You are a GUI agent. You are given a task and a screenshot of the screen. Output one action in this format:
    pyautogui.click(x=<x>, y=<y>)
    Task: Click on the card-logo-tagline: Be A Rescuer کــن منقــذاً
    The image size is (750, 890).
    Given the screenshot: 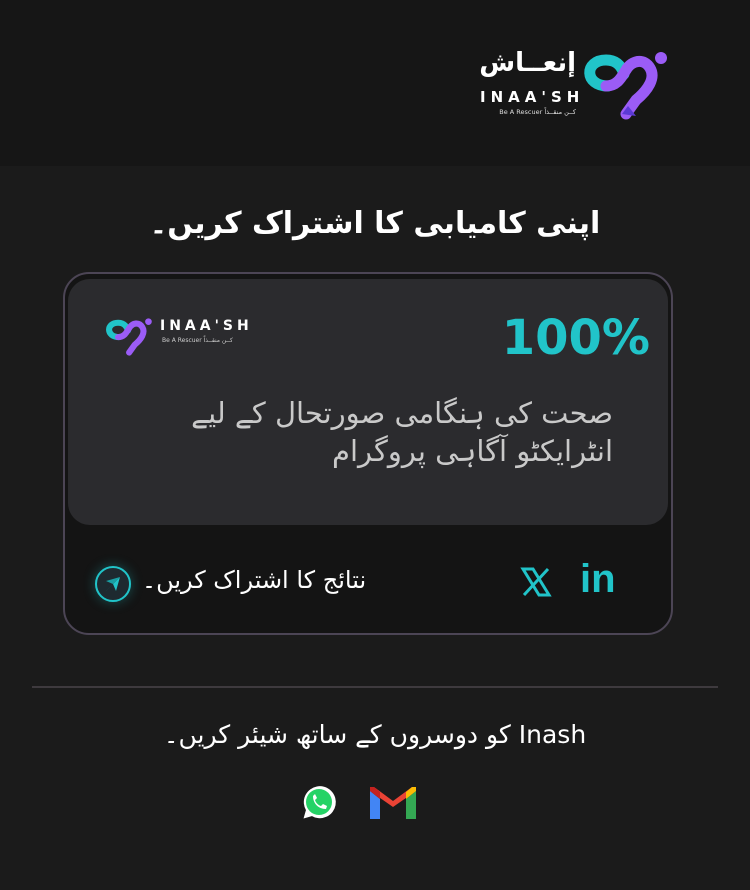 What is the action you would take?
    pyautogui.click(x=197, y=340)
    